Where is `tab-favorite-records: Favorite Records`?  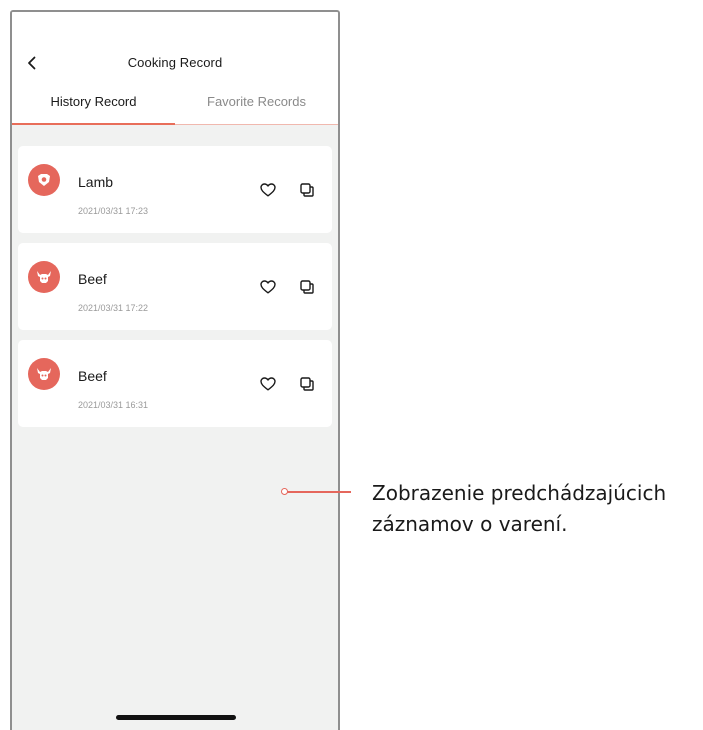 tab-favorite-records: Favorite Records is located at coordinates (256, 101).